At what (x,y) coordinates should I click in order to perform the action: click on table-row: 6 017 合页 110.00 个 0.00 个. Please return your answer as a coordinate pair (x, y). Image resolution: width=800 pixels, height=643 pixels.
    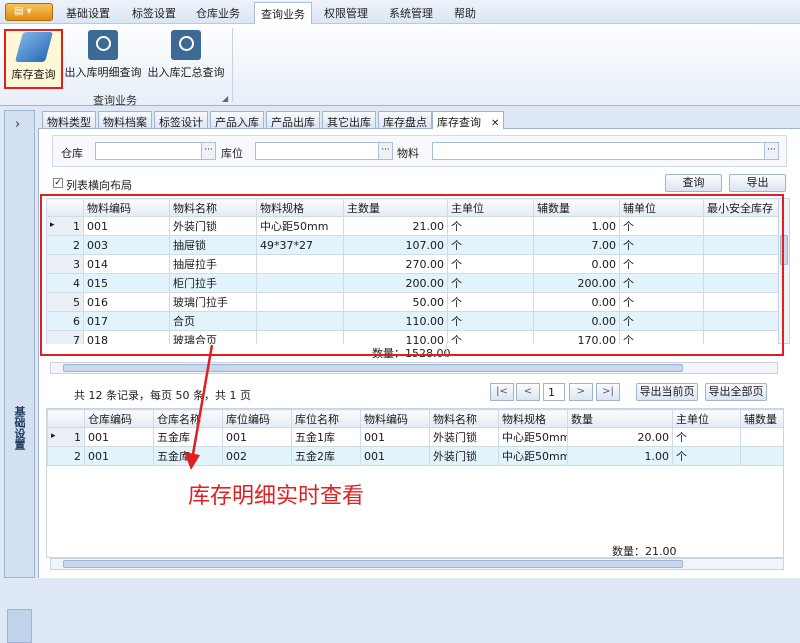
    Looking at the image, I should click on (412, 321).